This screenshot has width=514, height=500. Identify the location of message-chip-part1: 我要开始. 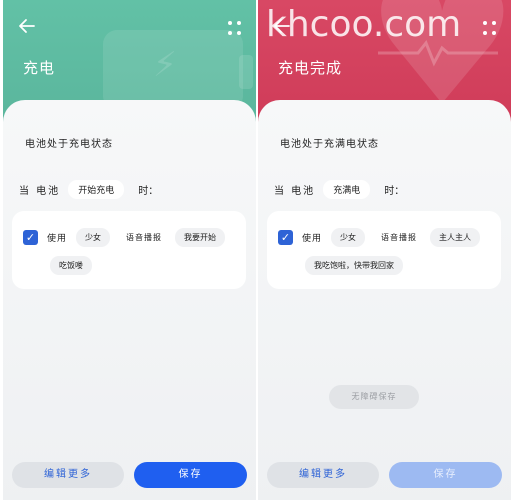
(200, 237).